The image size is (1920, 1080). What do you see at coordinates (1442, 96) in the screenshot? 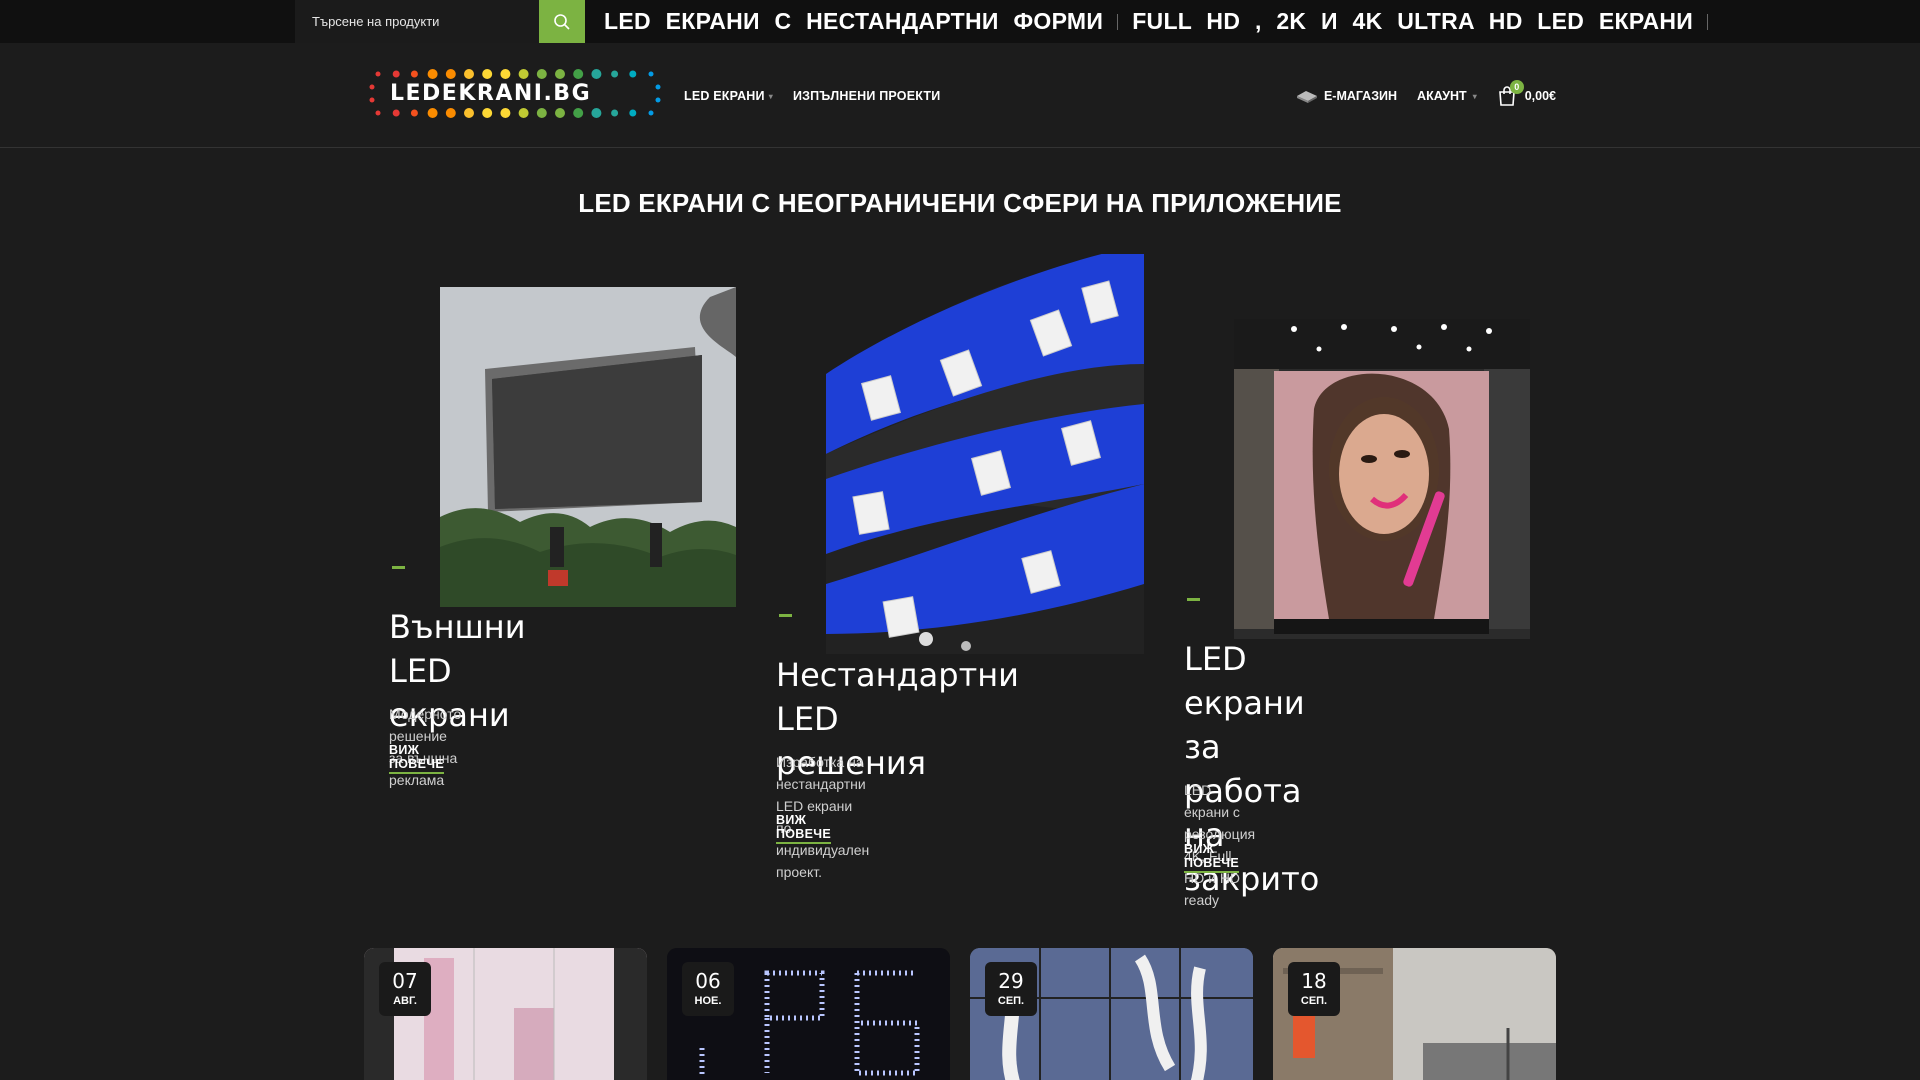
I see `account-label: АКАУНТ` at bounding box center [1442, 96].